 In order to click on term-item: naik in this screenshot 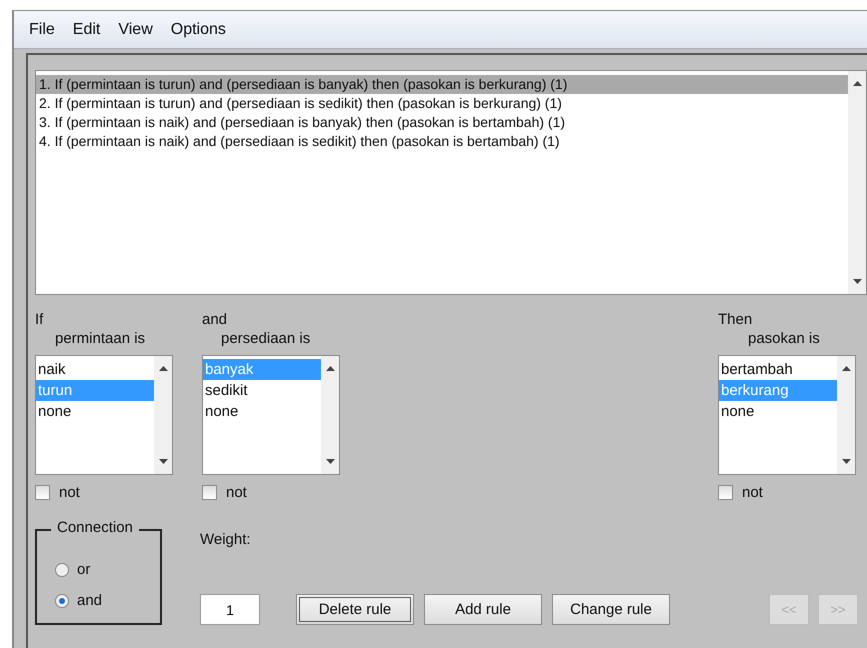, I will do `click(95, 369)`.